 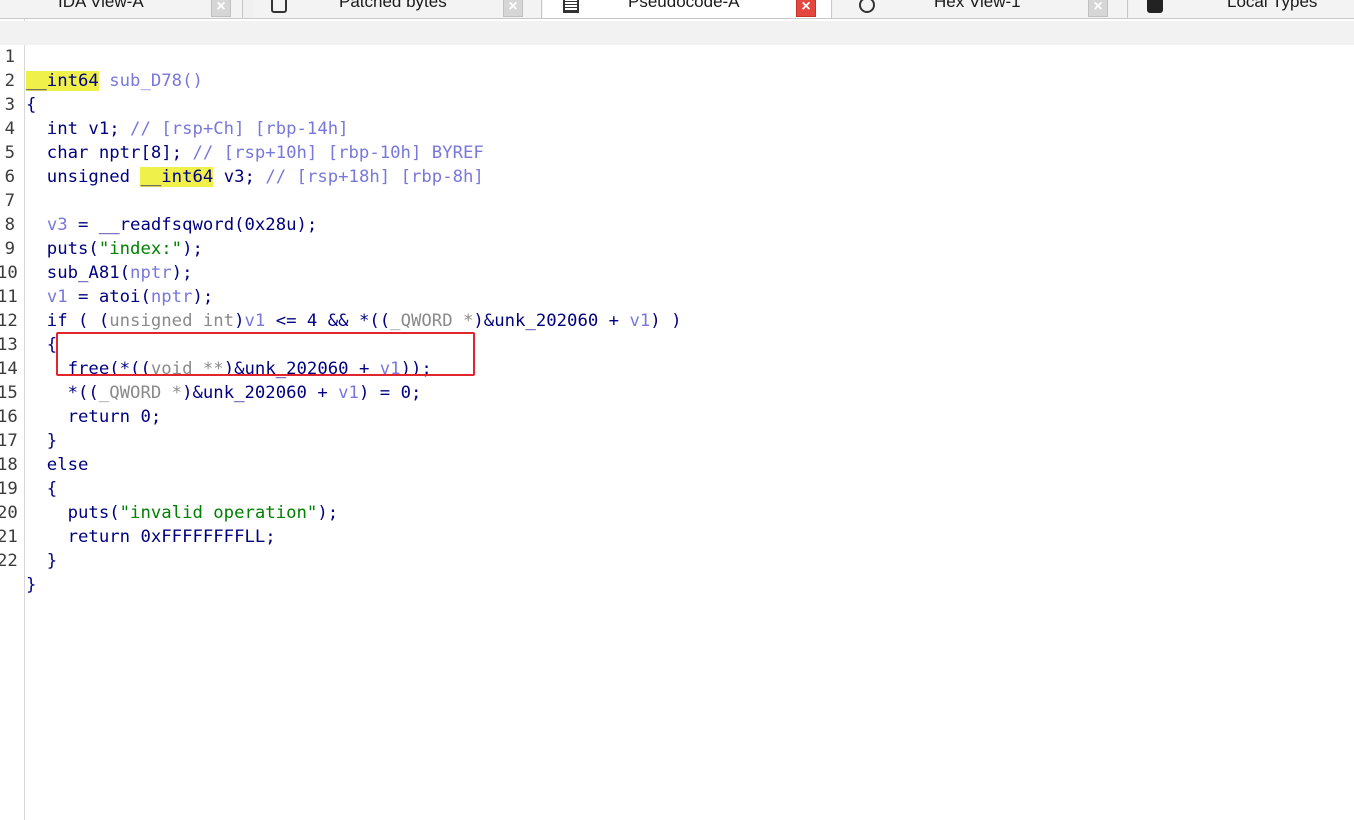 I want to click on annotation-highlight-box, so click(x=265, y=354).